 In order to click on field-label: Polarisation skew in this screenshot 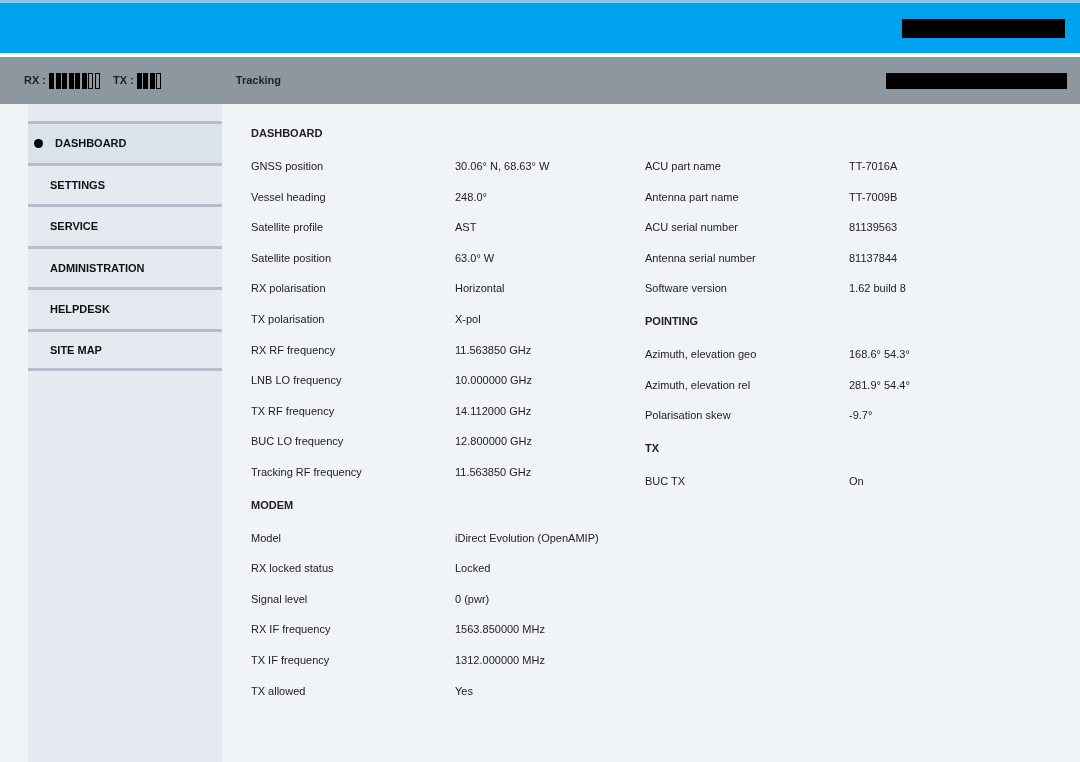, I will do `click(688, 416)`.